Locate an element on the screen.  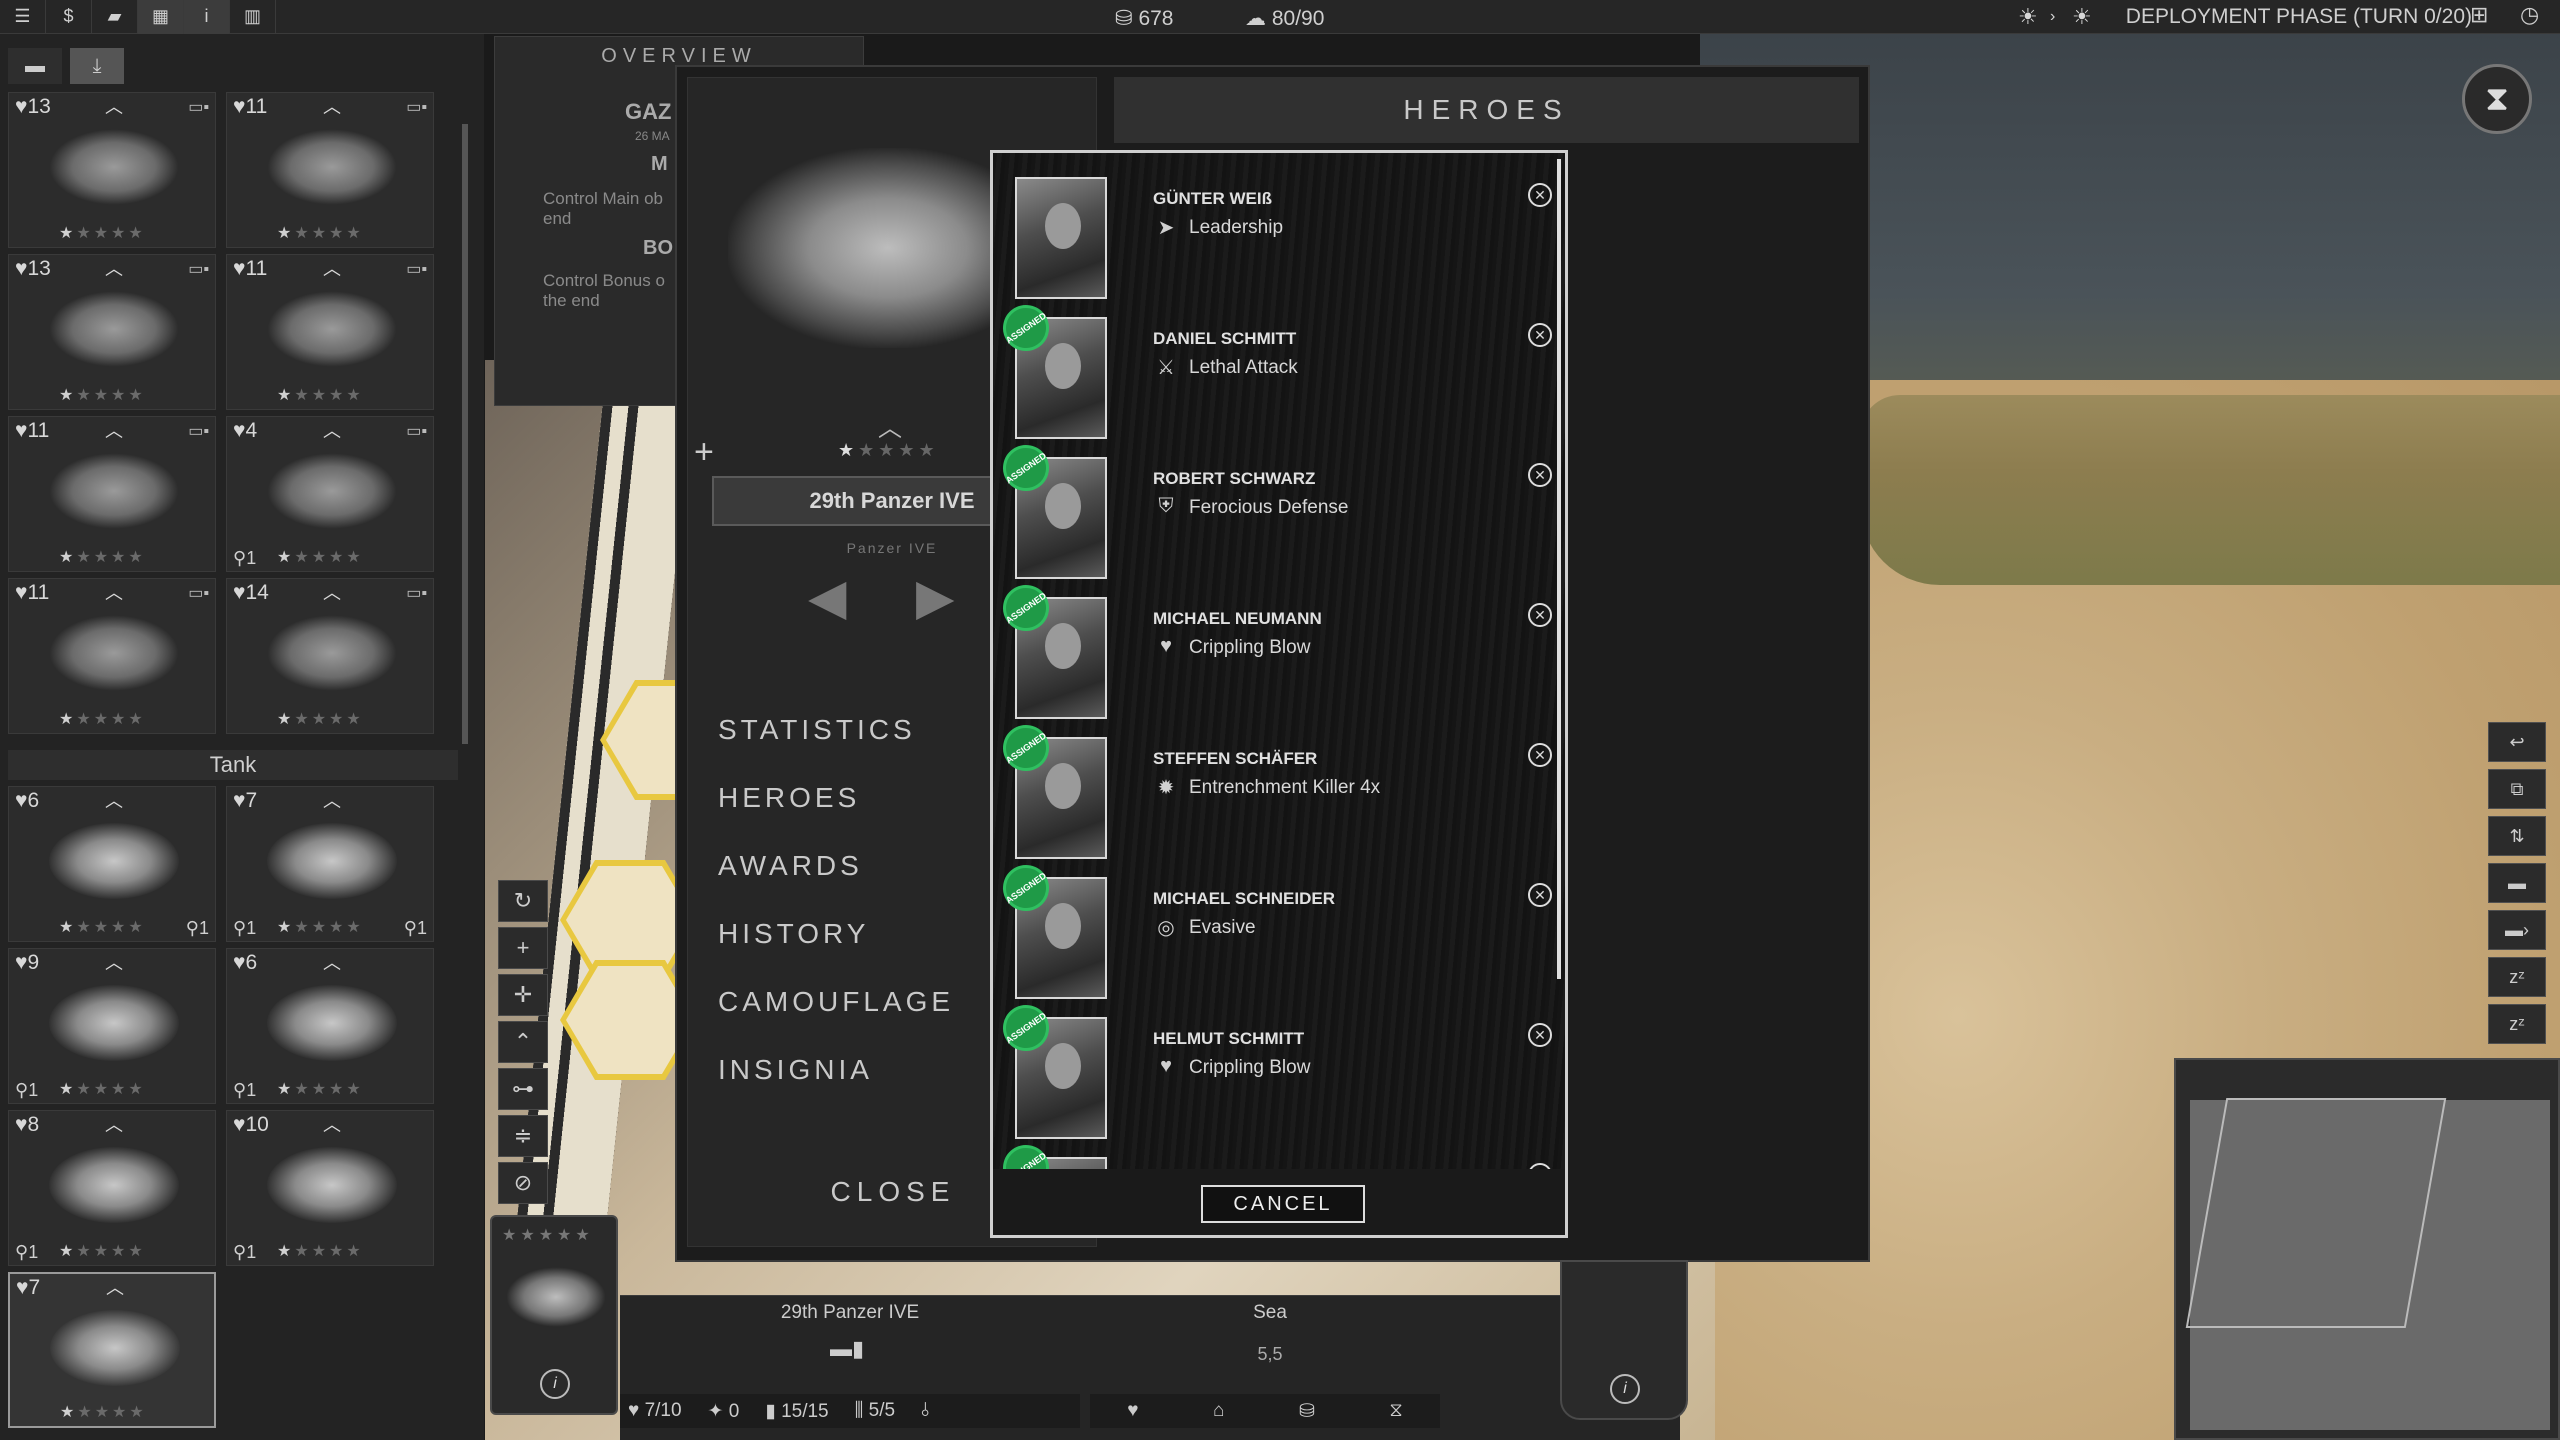
grid-icon: ▦ is located at coordinates (161, 17).